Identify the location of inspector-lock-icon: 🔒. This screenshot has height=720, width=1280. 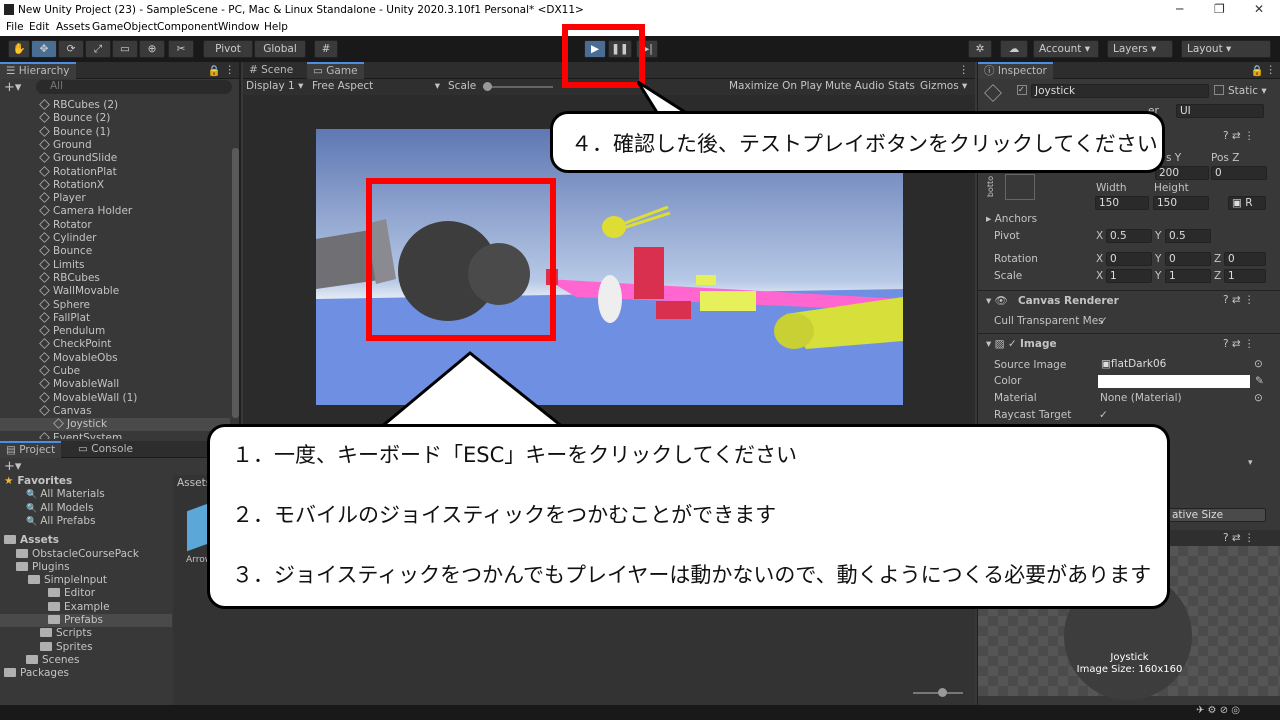
(1257, 70).